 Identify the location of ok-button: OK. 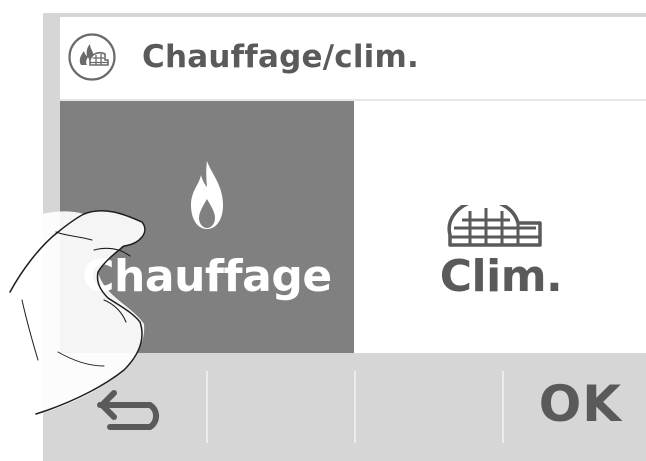
(575, 407).